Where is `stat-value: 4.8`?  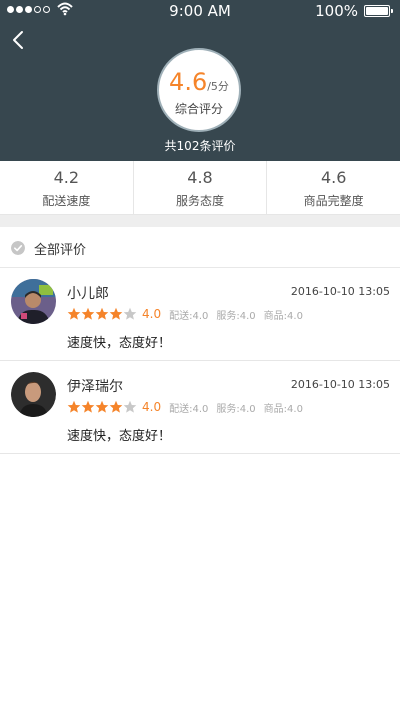 stat-value: 4.8 is located at coordinates (200, 177).